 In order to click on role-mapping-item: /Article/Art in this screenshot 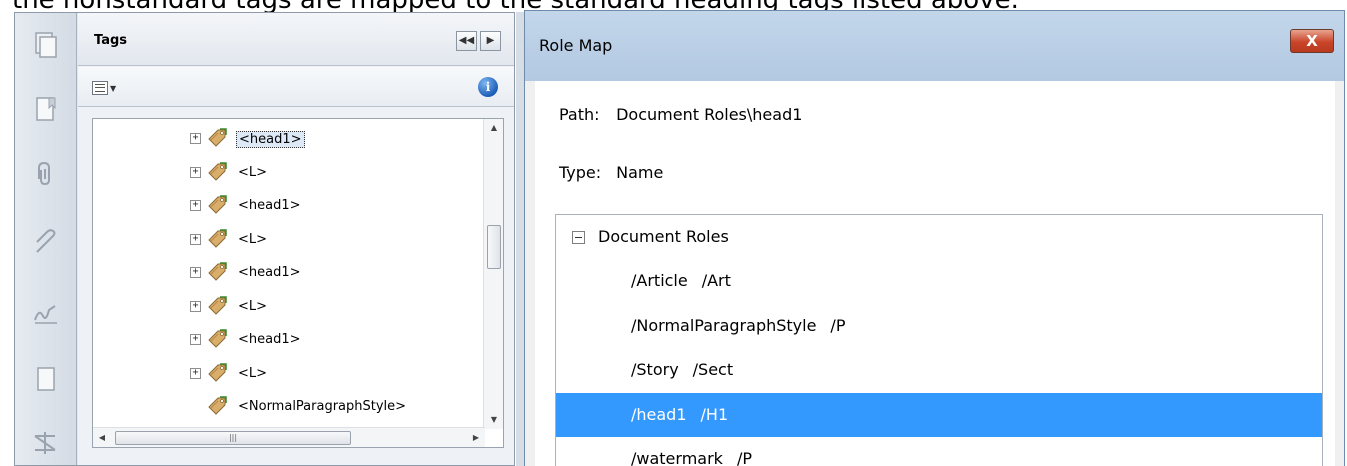, I will do `click(939, 281)`.